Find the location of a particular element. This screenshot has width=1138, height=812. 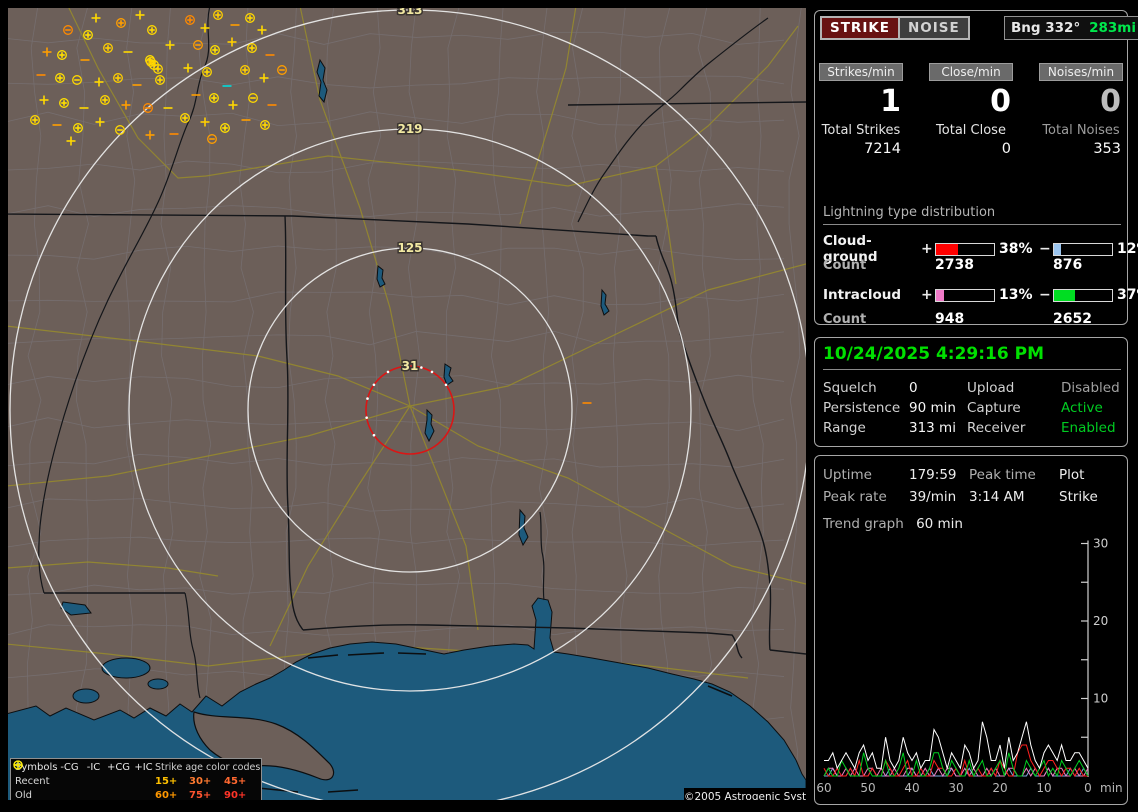

intracloud-count-row: Count 948 2652 is located at coordinates (973, 319).